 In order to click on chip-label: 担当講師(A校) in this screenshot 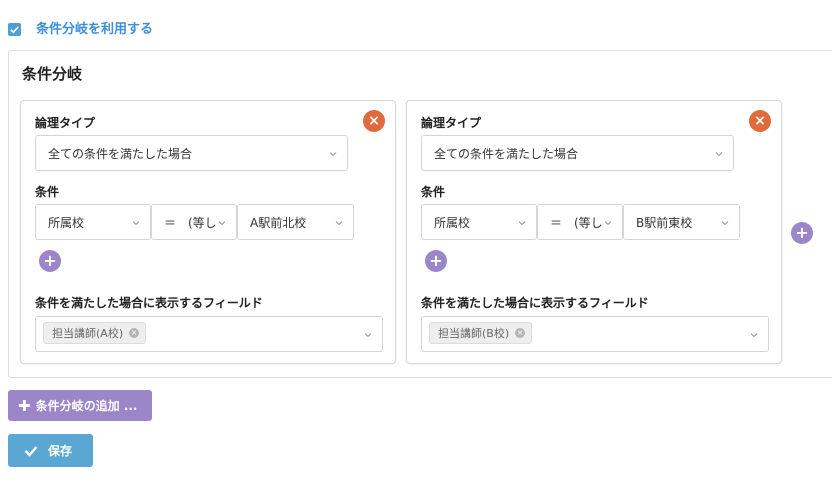, I will do `click(88, 333)`.